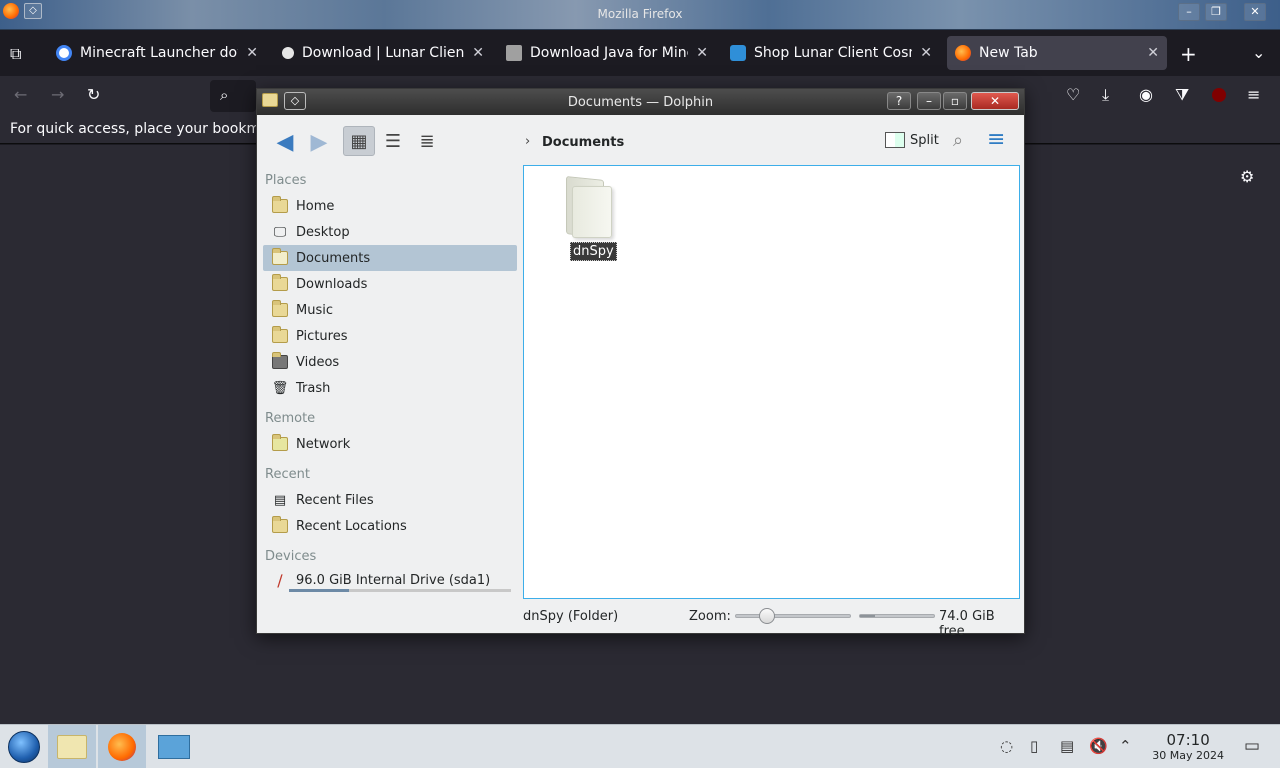 The width and height of the screenshot is (1280, 768). What do you see at coordinates (738, 53) in the screenshot?
I see `shop-favicon-icon` at bounding box center [738, 53].